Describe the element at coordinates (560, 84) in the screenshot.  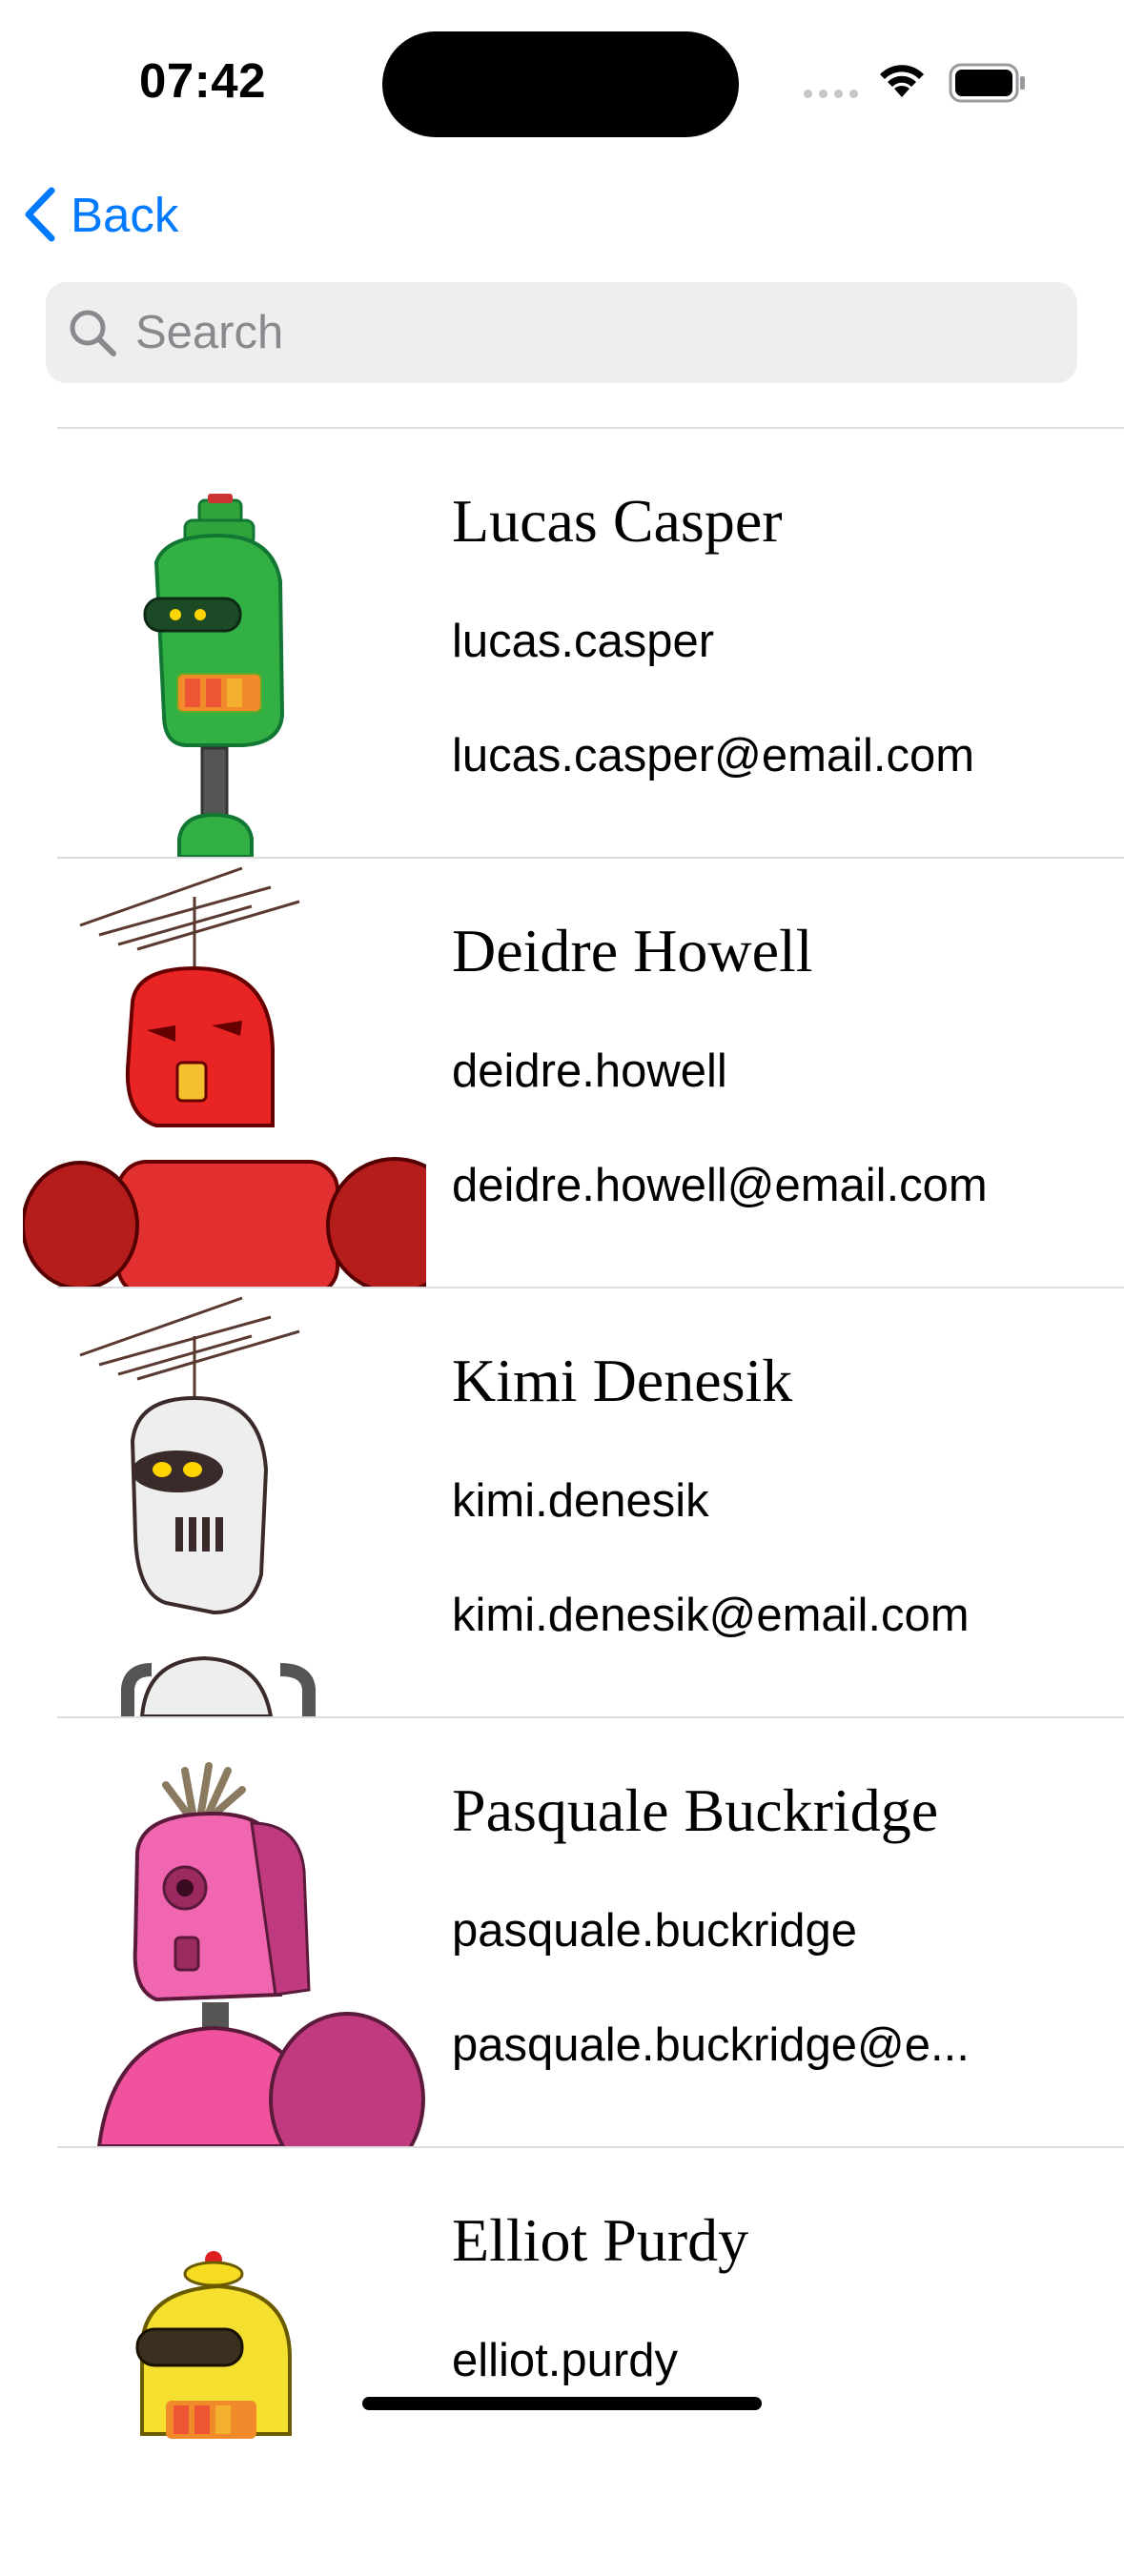
I see `dynamic-island` at that location.